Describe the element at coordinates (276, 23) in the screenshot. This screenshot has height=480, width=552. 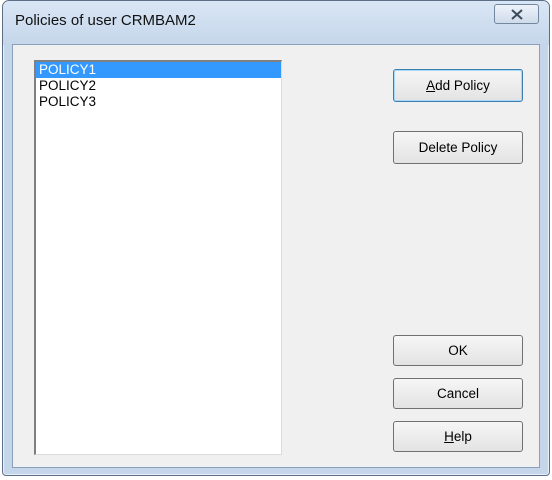
I see `title-bar: Policies of user CRMBAM2` at that location.